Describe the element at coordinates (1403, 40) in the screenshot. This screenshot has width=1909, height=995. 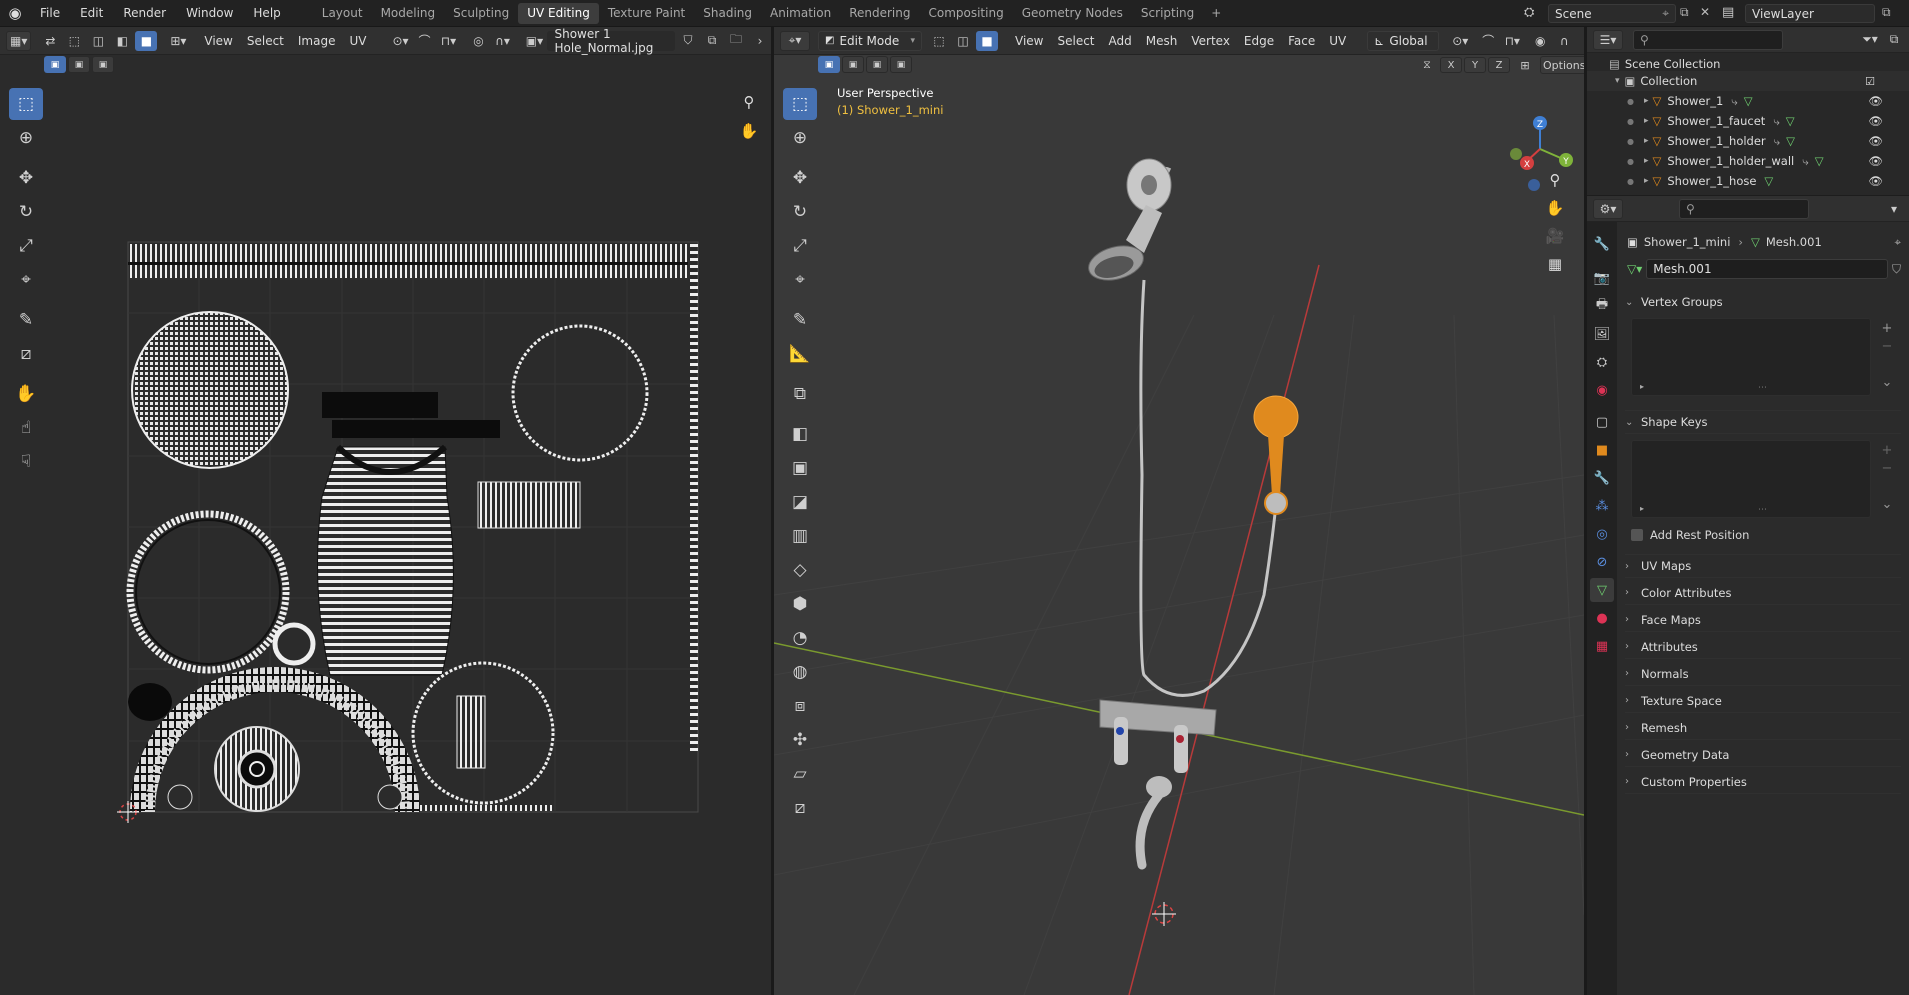
I see `transform-orientation-selector: ⊾ Global` at that location.